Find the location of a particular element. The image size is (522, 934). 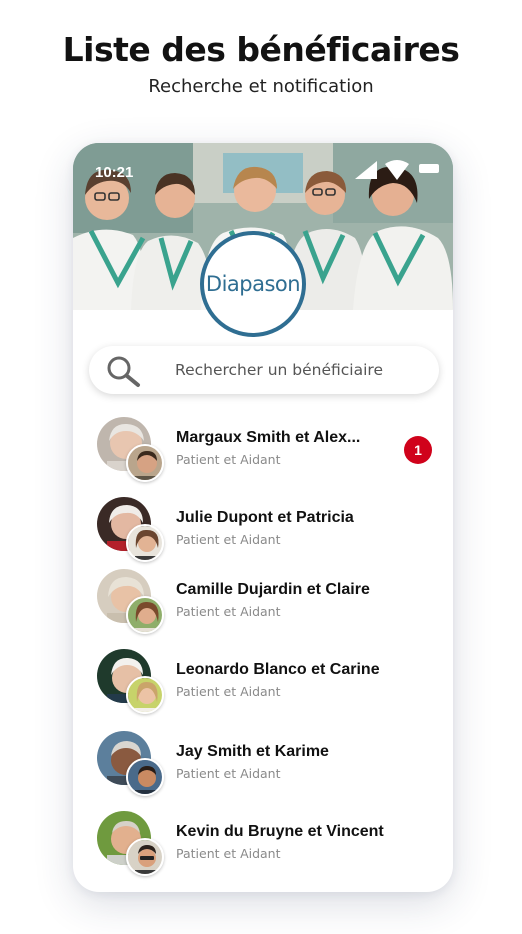

diapason-logo: Diapason is located at coordinates (253, 284).